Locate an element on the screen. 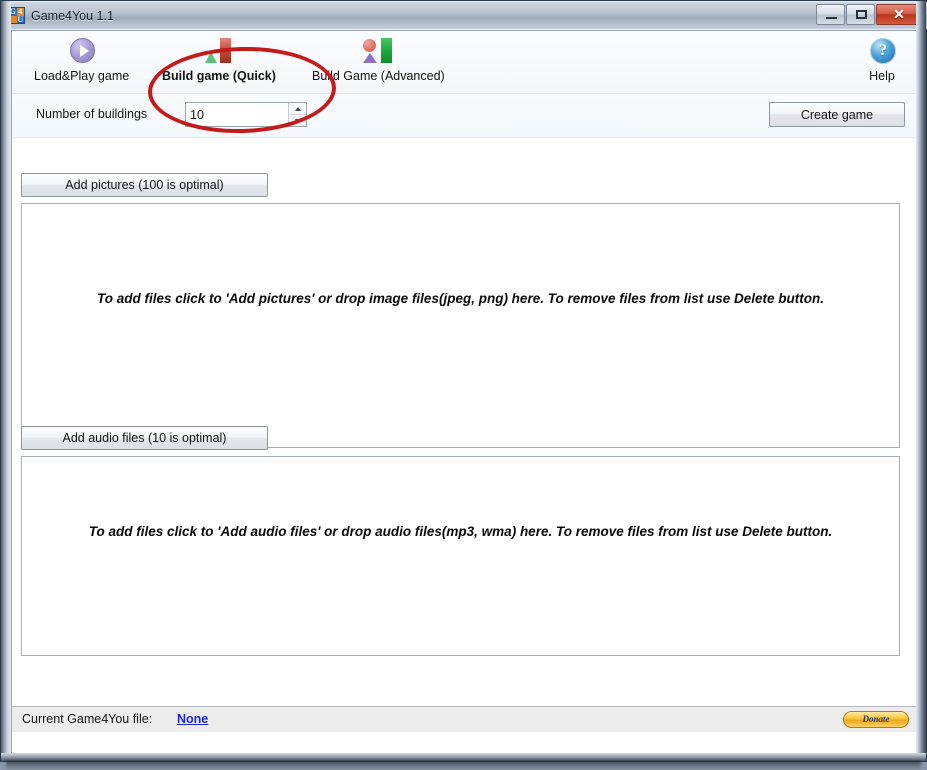 The image size is (927, 770). toolbar-item-build-advanced: Build Game (Advanced) is located at coordinates (378, 59).